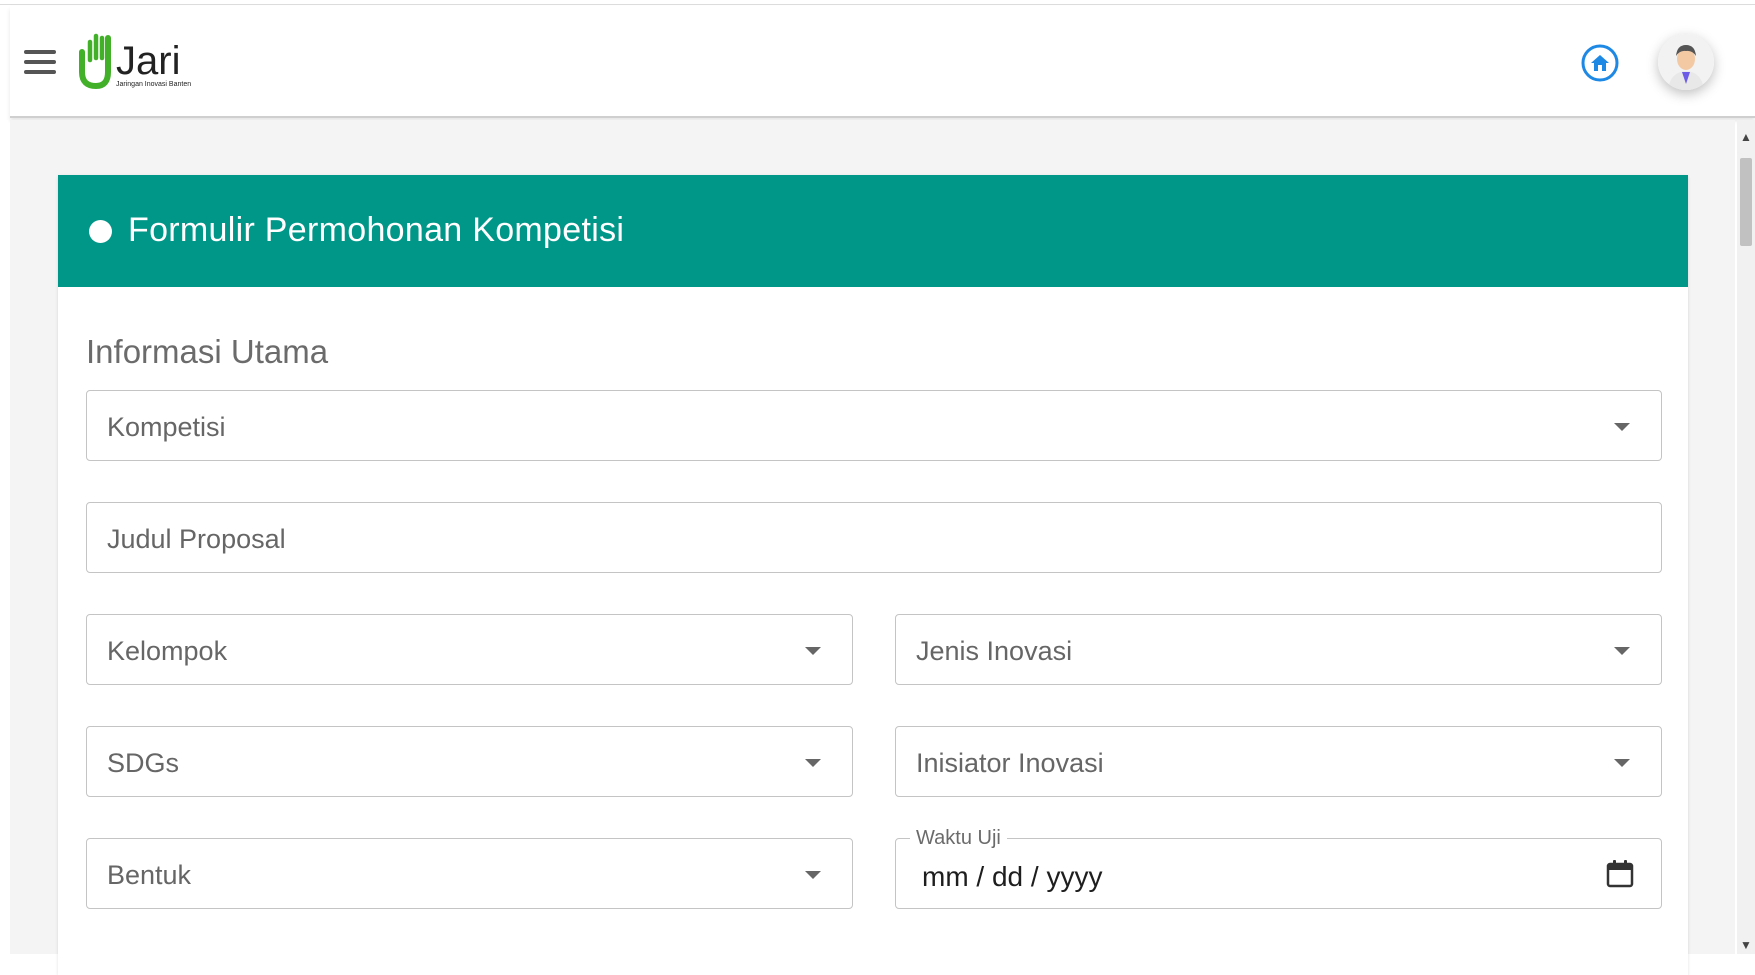  I want to click on app-header: Jari Jaringan Inovasi Banten, so click(882, 62).